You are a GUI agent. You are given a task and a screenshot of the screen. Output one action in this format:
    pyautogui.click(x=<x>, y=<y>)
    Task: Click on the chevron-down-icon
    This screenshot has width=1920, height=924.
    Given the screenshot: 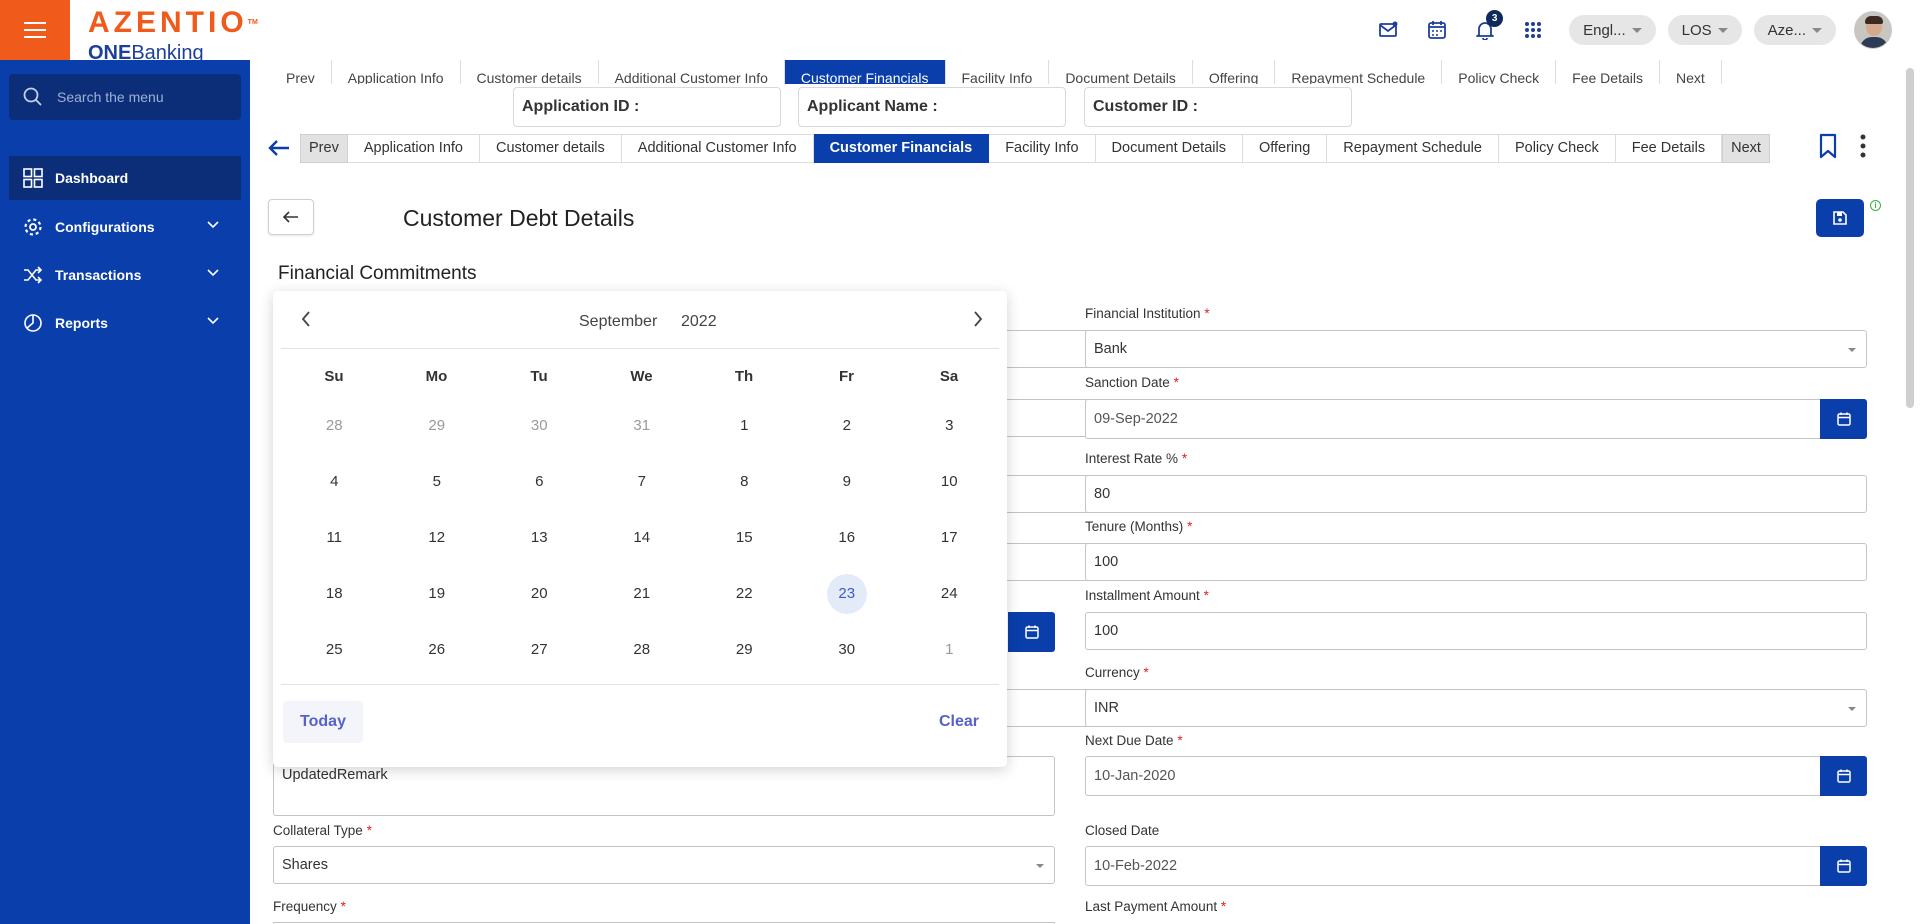 What is the action you would take?
    pyautogui.click(x=1636, y=30)
    